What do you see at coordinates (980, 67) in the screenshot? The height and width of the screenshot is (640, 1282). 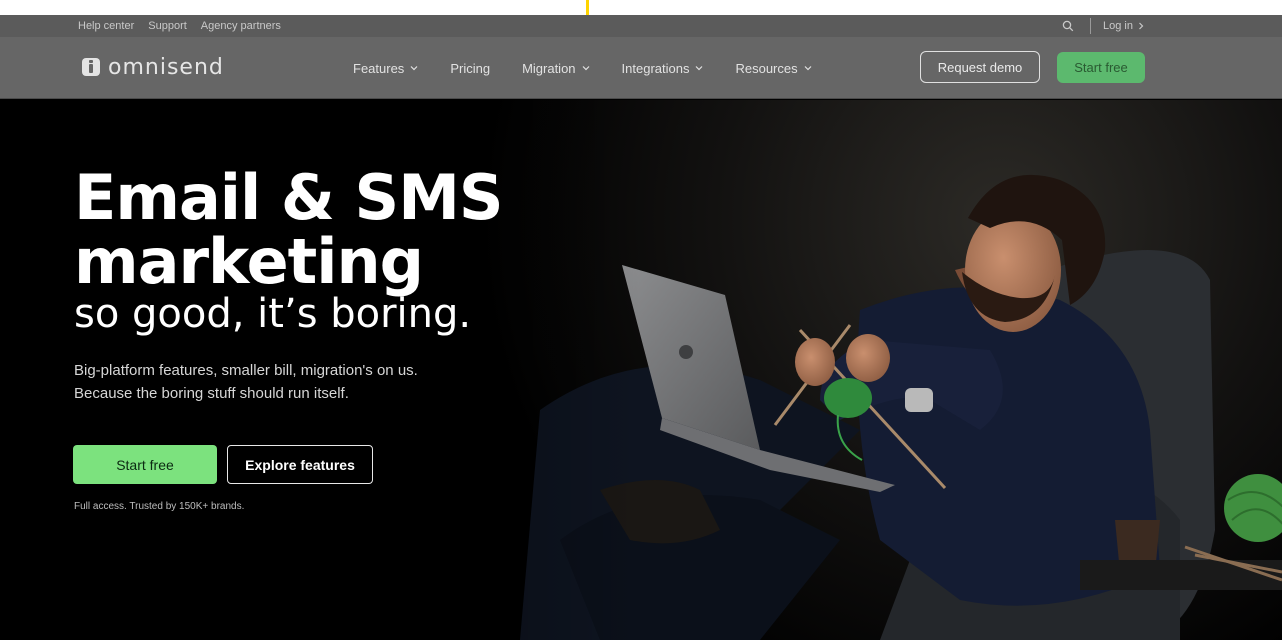 I see `request-demo-button: Request demo` at bounding box center [980, 67].